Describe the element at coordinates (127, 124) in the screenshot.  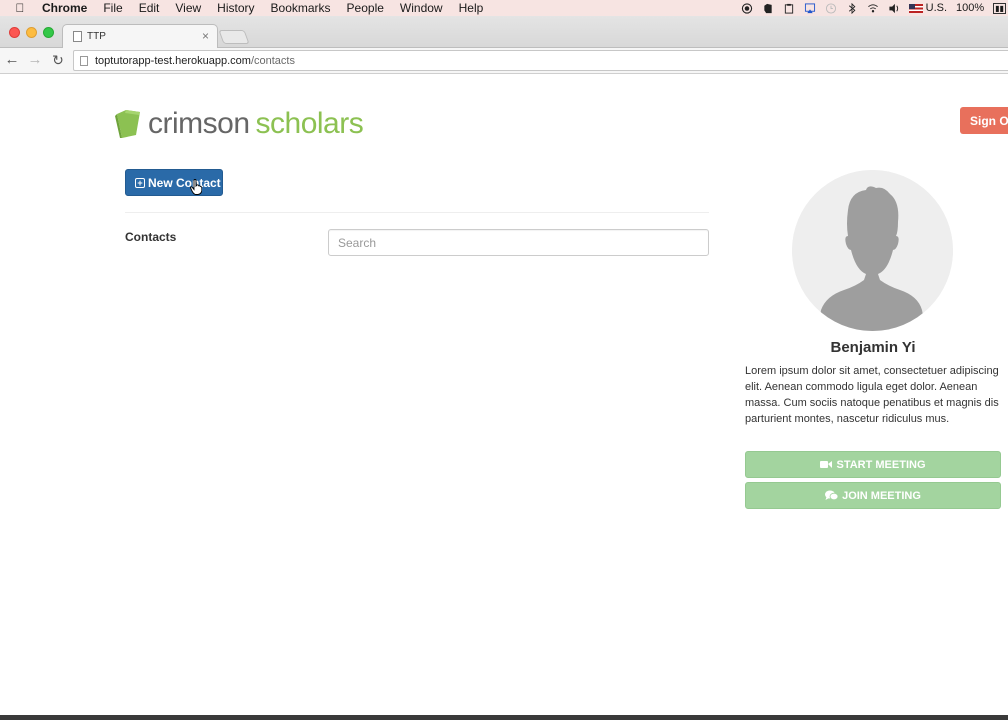
I see `book-logo-icon` at that location.